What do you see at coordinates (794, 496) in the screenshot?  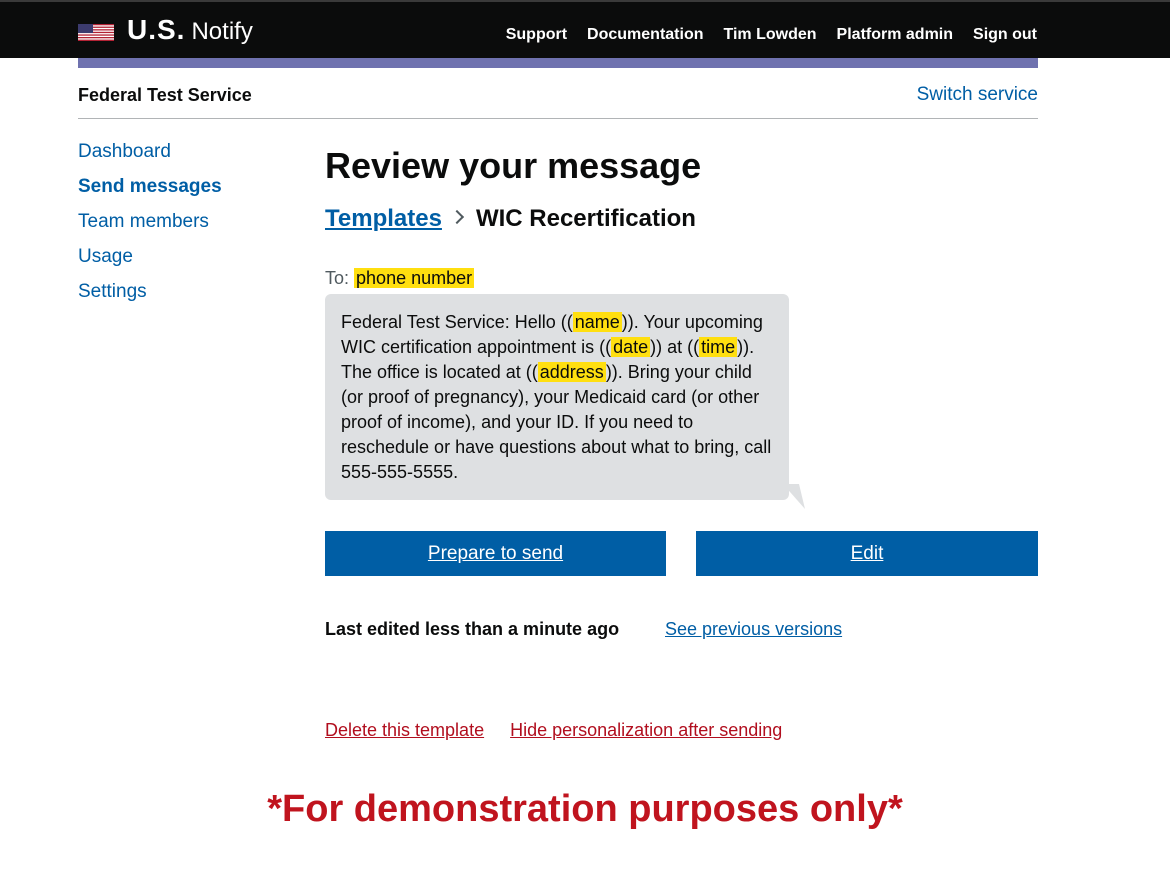 I see `bubble-tail-icon` at bounding box center [794, 496].